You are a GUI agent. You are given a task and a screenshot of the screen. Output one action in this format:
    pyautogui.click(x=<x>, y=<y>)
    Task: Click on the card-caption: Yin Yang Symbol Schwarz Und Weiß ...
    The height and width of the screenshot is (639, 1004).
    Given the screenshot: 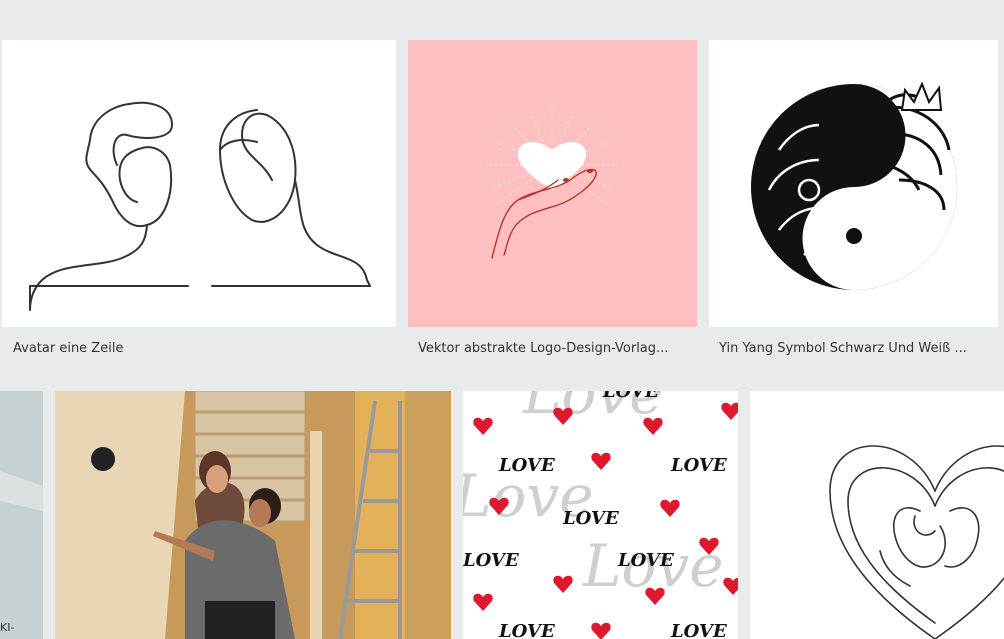 What is the action you would take?
    pyautogui.click(x=859, y=348)
    